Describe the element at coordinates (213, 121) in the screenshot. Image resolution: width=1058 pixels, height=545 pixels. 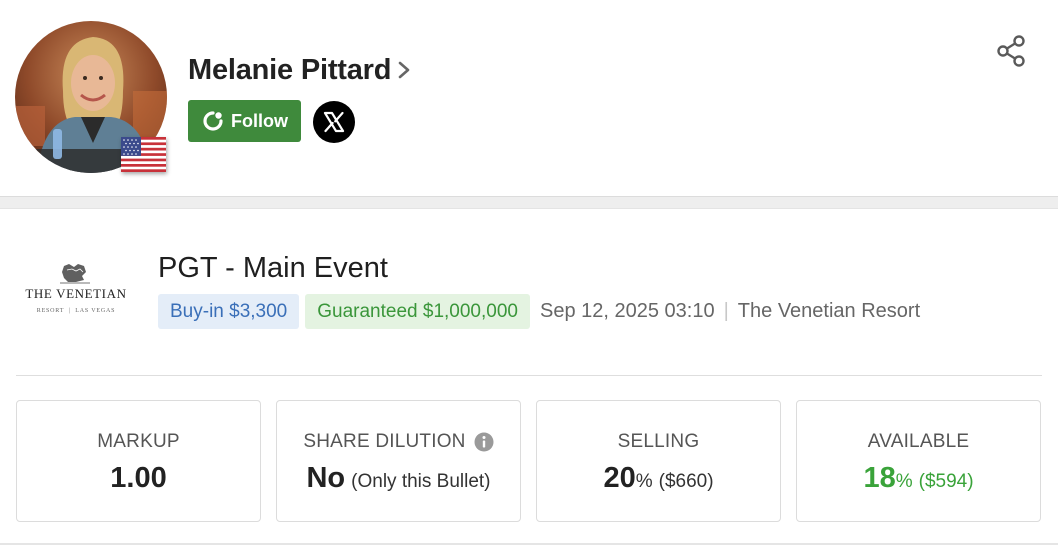
I see `follow-icon` at that location.